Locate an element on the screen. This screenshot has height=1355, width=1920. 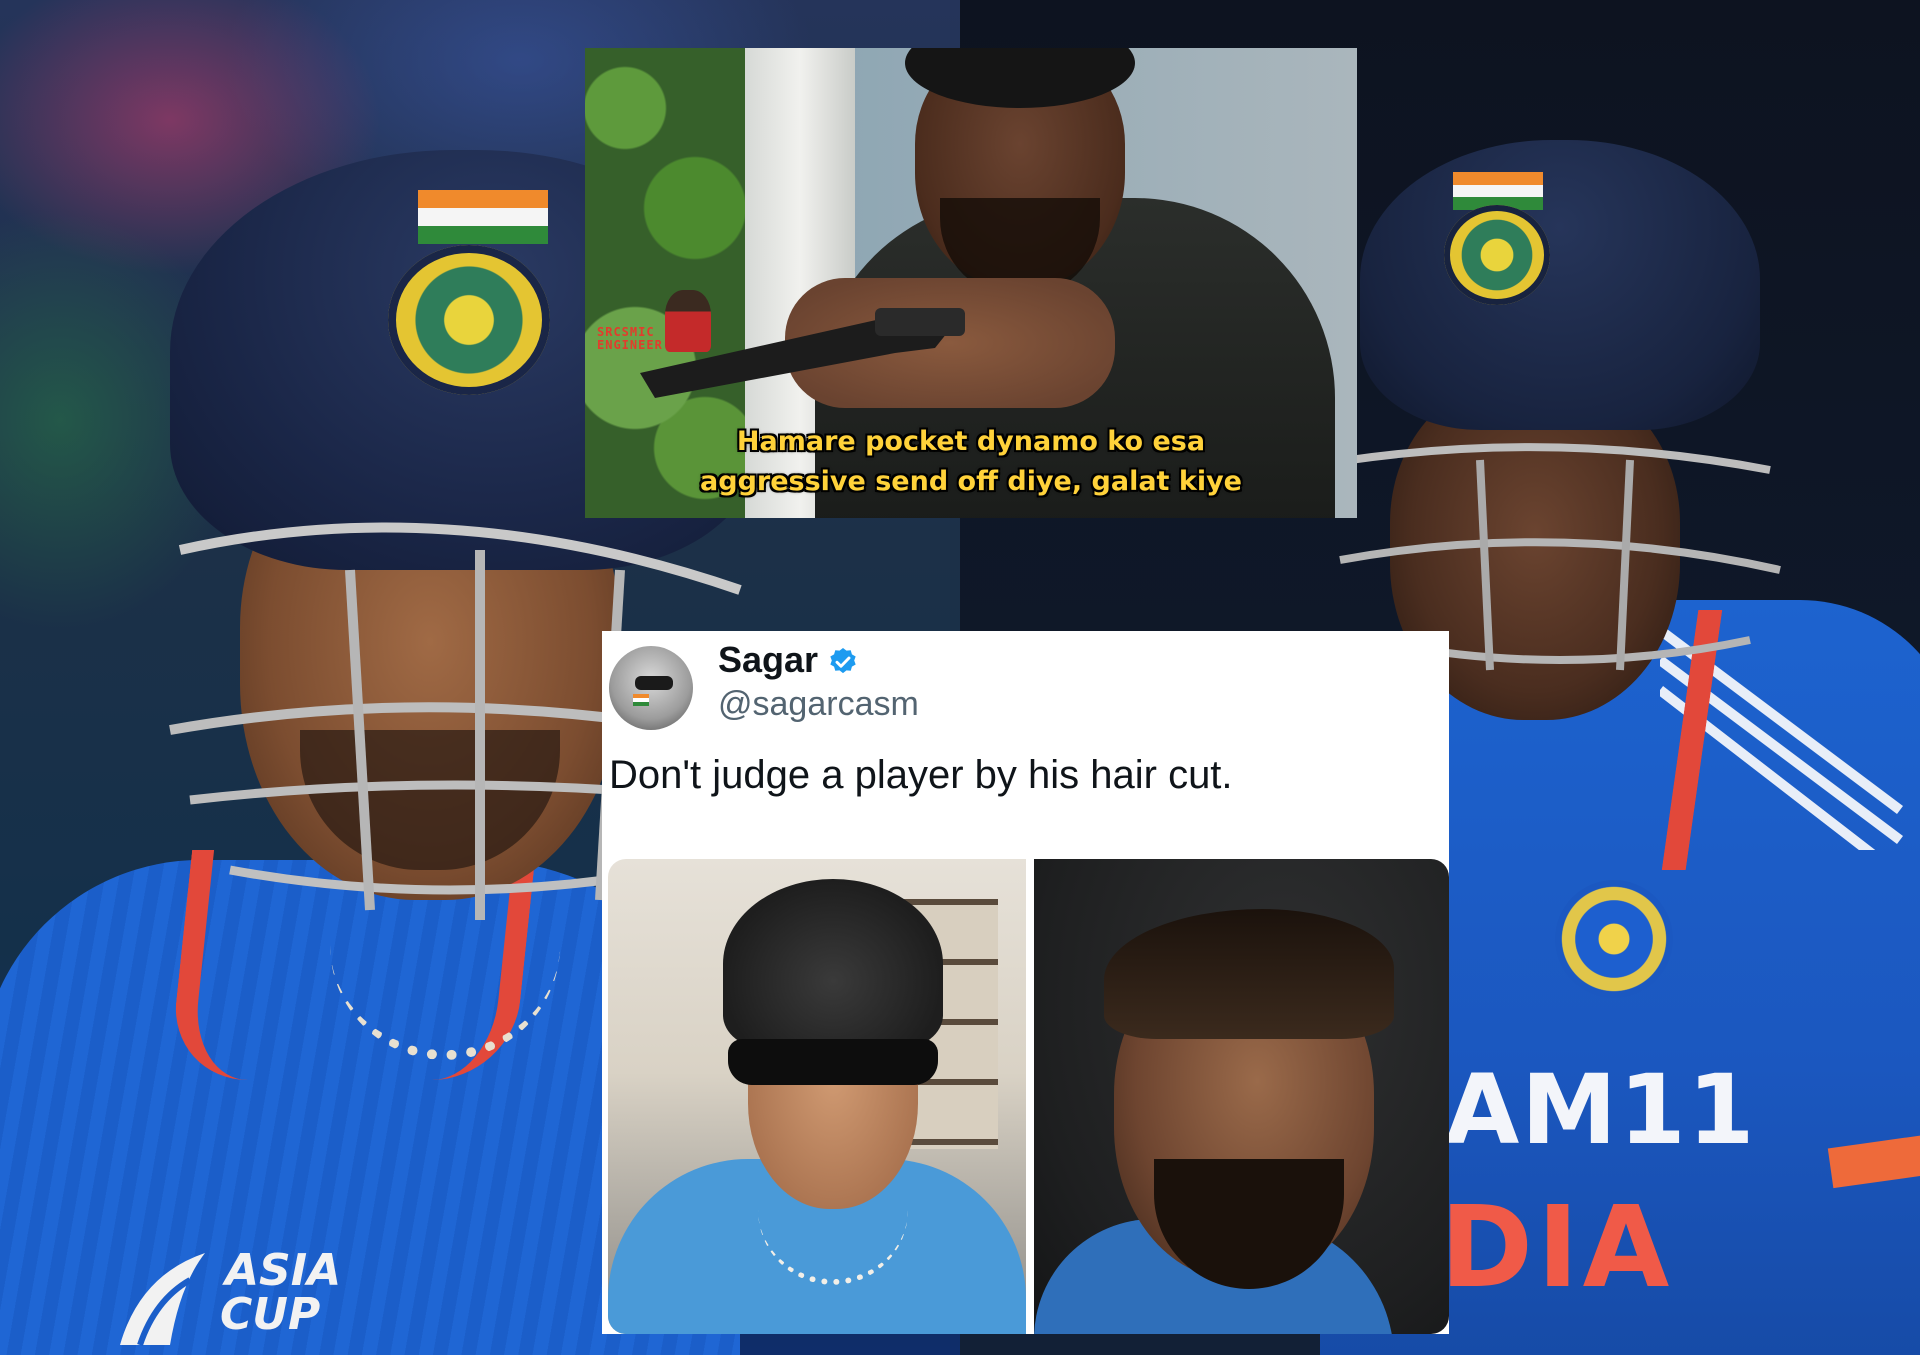
photo-right-person-hair is located at coordinates (1249, 974).